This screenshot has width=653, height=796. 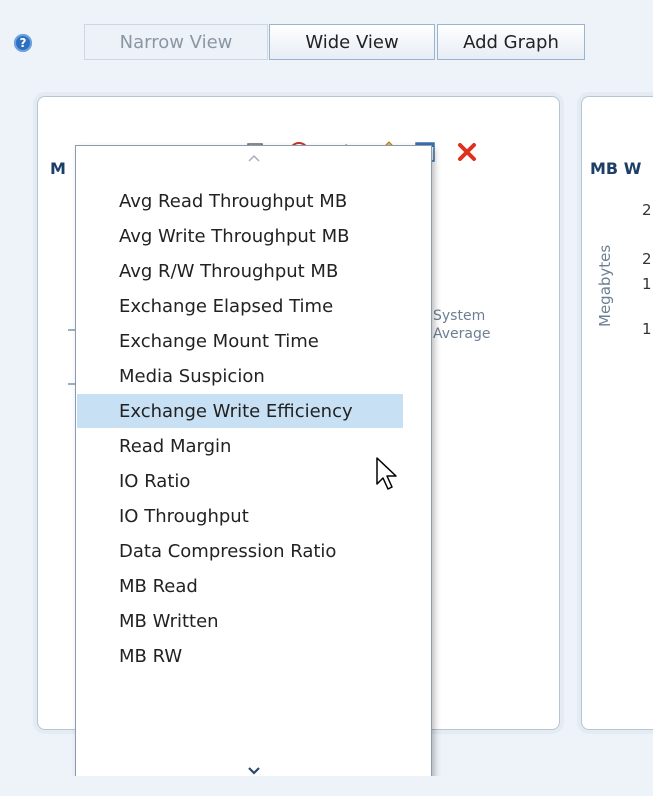 I want to click on narrow-view-button: Narrow View, so click(x=176, y=42).